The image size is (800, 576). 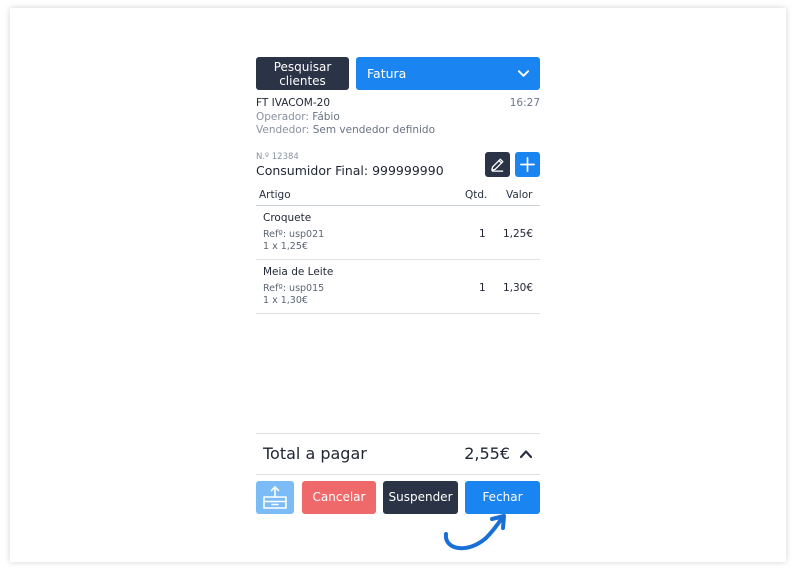 I want to click on column-header-value: Valor, so click(x=519, y=195).